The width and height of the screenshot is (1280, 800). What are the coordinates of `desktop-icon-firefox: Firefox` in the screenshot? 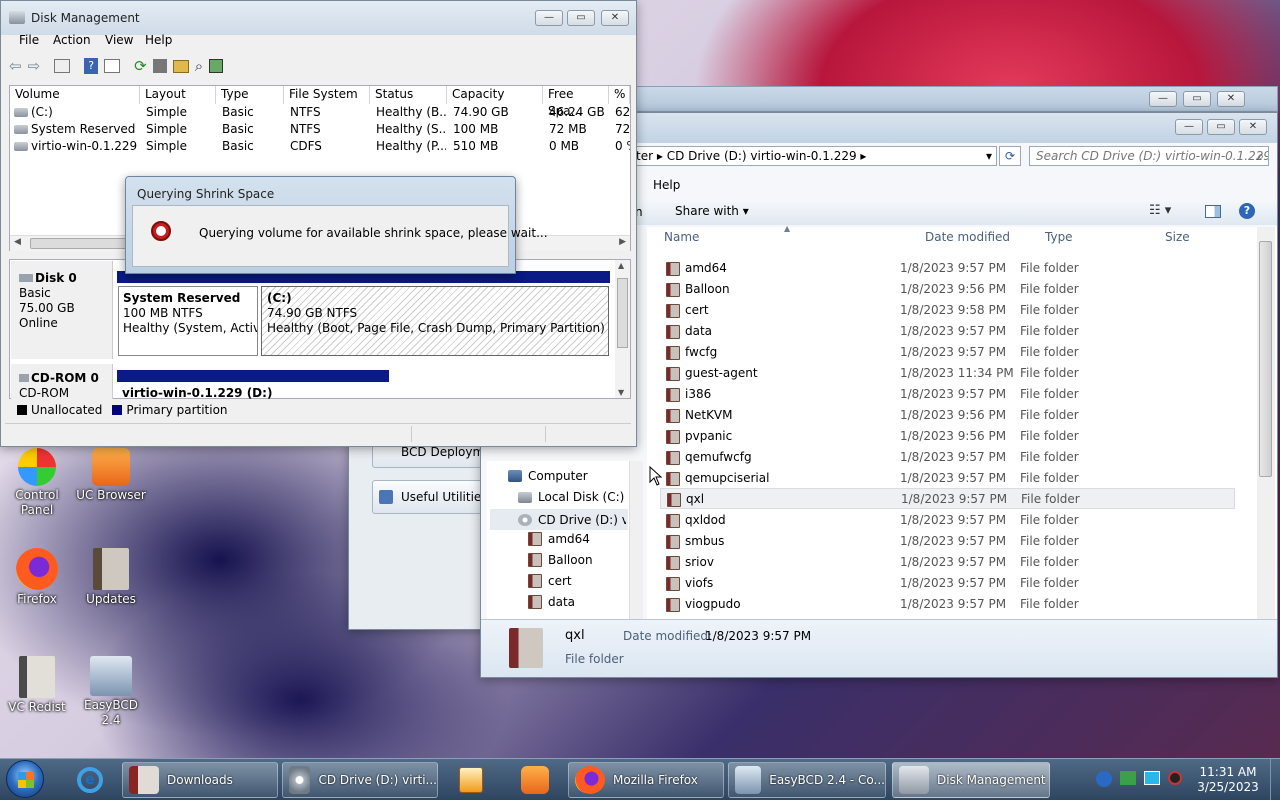 It's located at (37, 577).